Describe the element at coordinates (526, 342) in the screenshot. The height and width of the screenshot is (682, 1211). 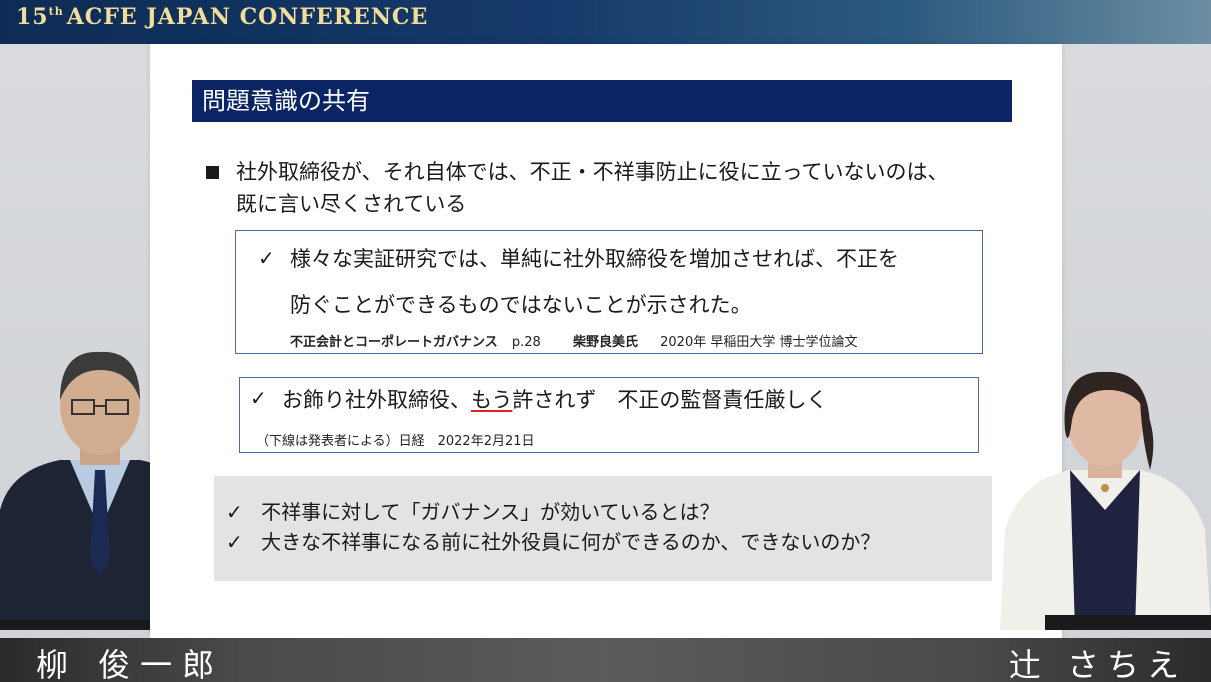
I see `citation-page: p.28` at that location.